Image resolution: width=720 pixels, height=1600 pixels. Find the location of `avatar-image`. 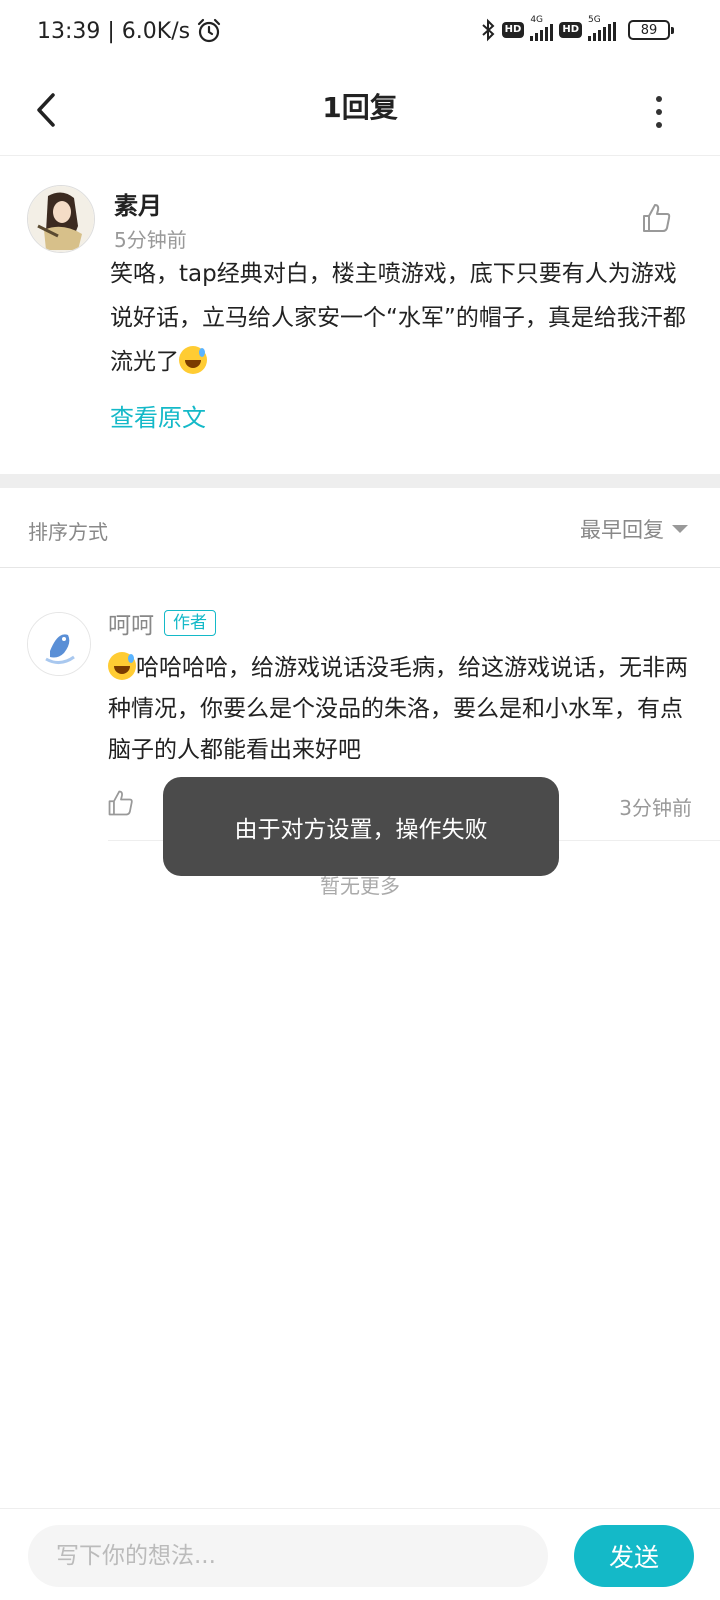

avatar-image is located at coordinates (61, 219).